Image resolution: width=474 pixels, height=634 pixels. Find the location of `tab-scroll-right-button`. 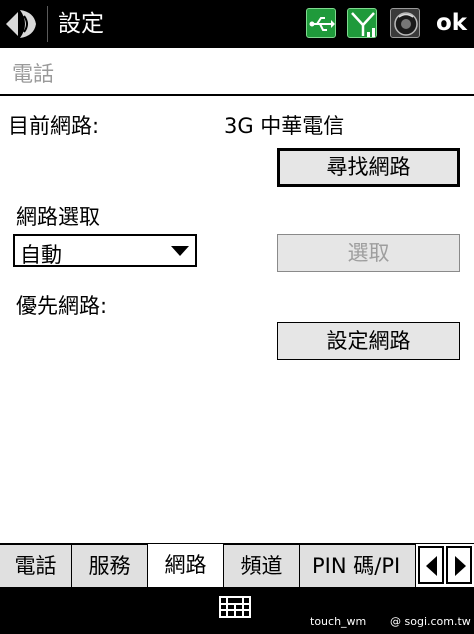

tab-scroll-right-button is located at coordinates (459, 565).